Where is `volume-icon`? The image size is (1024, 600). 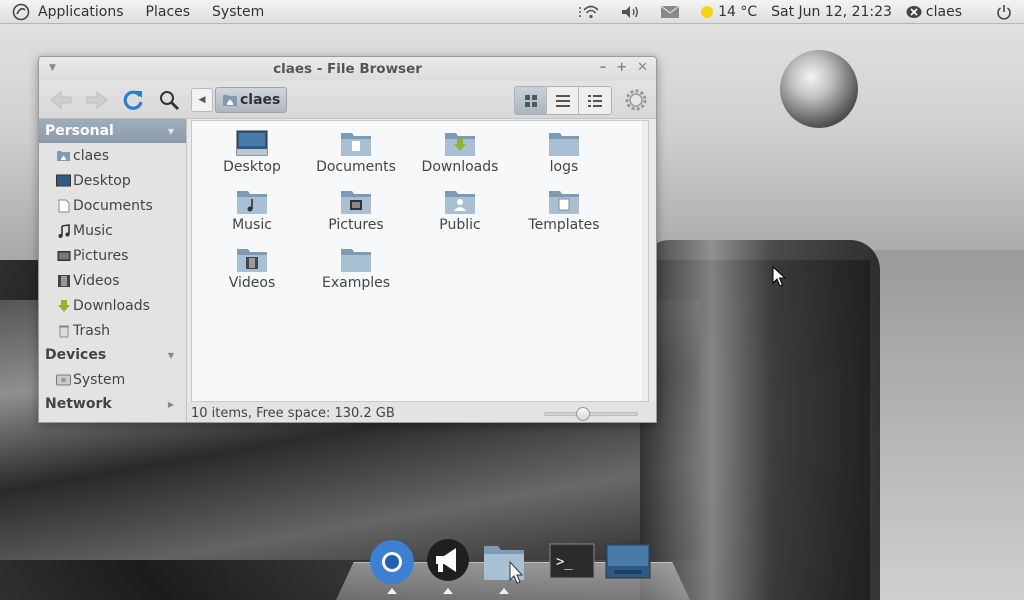
volume-icon is located at coordinates (630, 12).